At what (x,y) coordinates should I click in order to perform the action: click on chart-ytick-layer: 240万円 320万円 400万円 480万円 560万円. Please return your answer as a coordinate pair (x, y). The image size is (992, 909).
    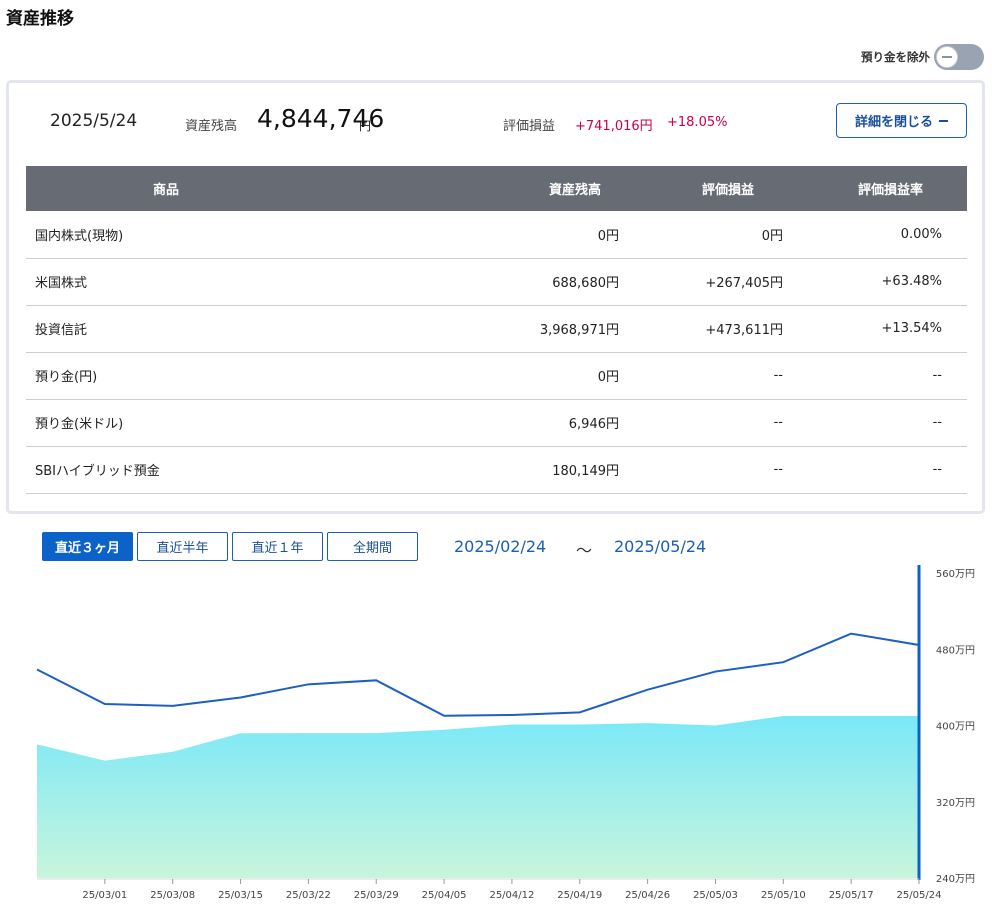
    Looking at the image, I should click on (955, 727).